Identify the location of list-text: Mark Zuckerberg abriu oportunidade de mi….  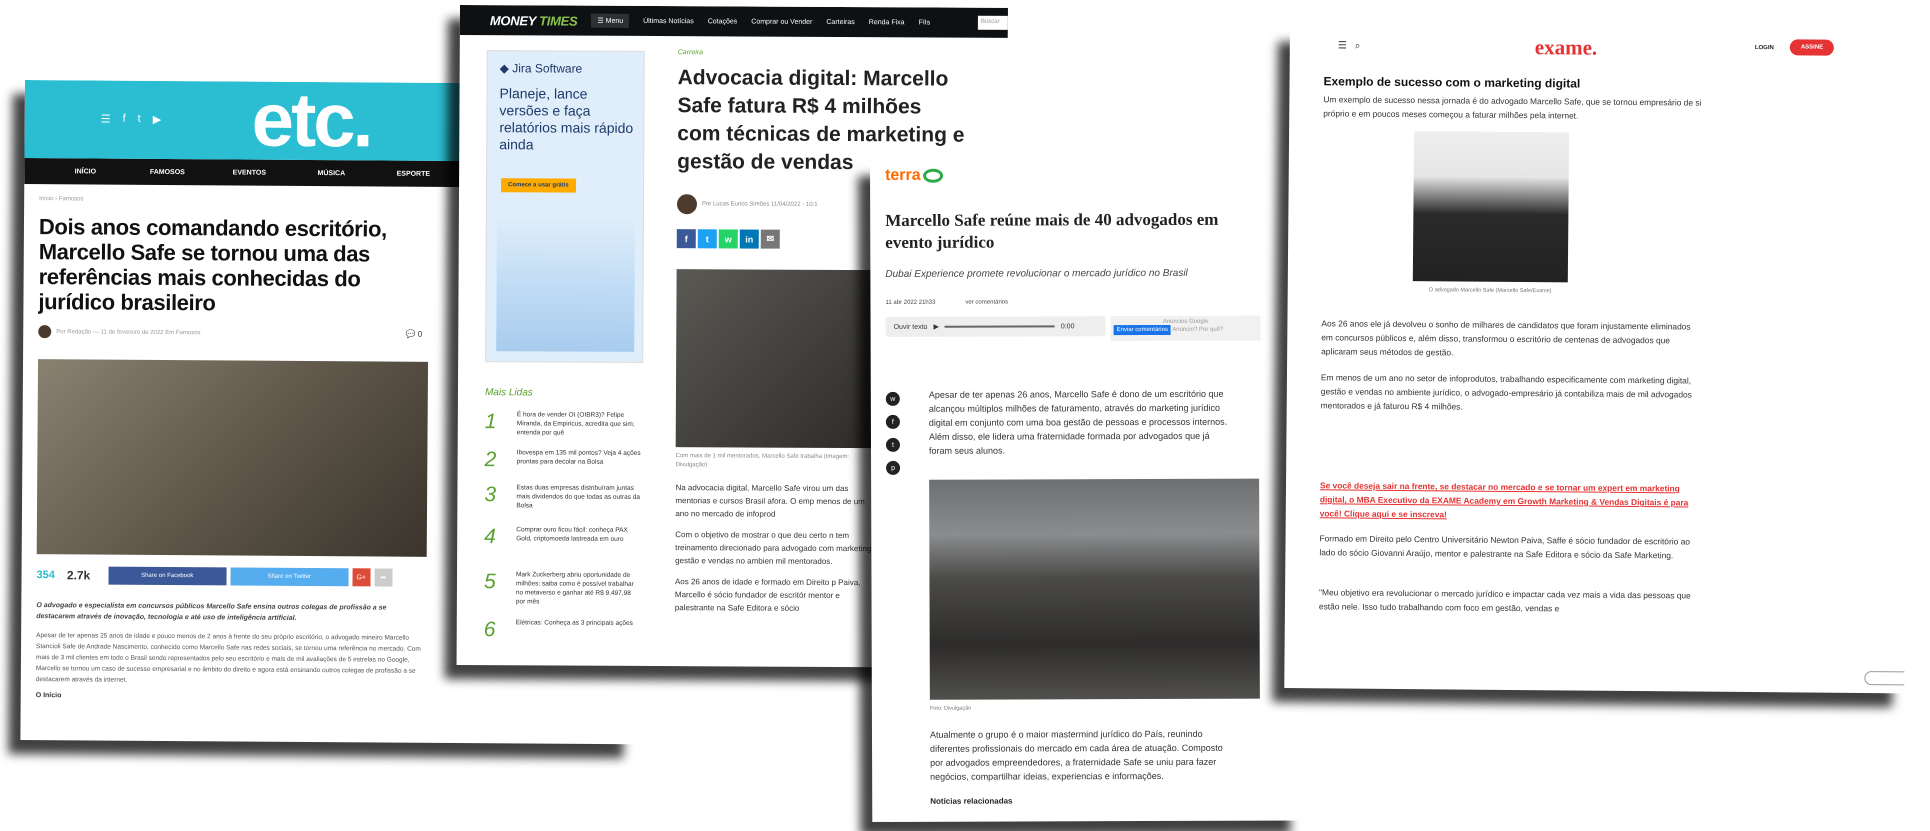
(578, 588).